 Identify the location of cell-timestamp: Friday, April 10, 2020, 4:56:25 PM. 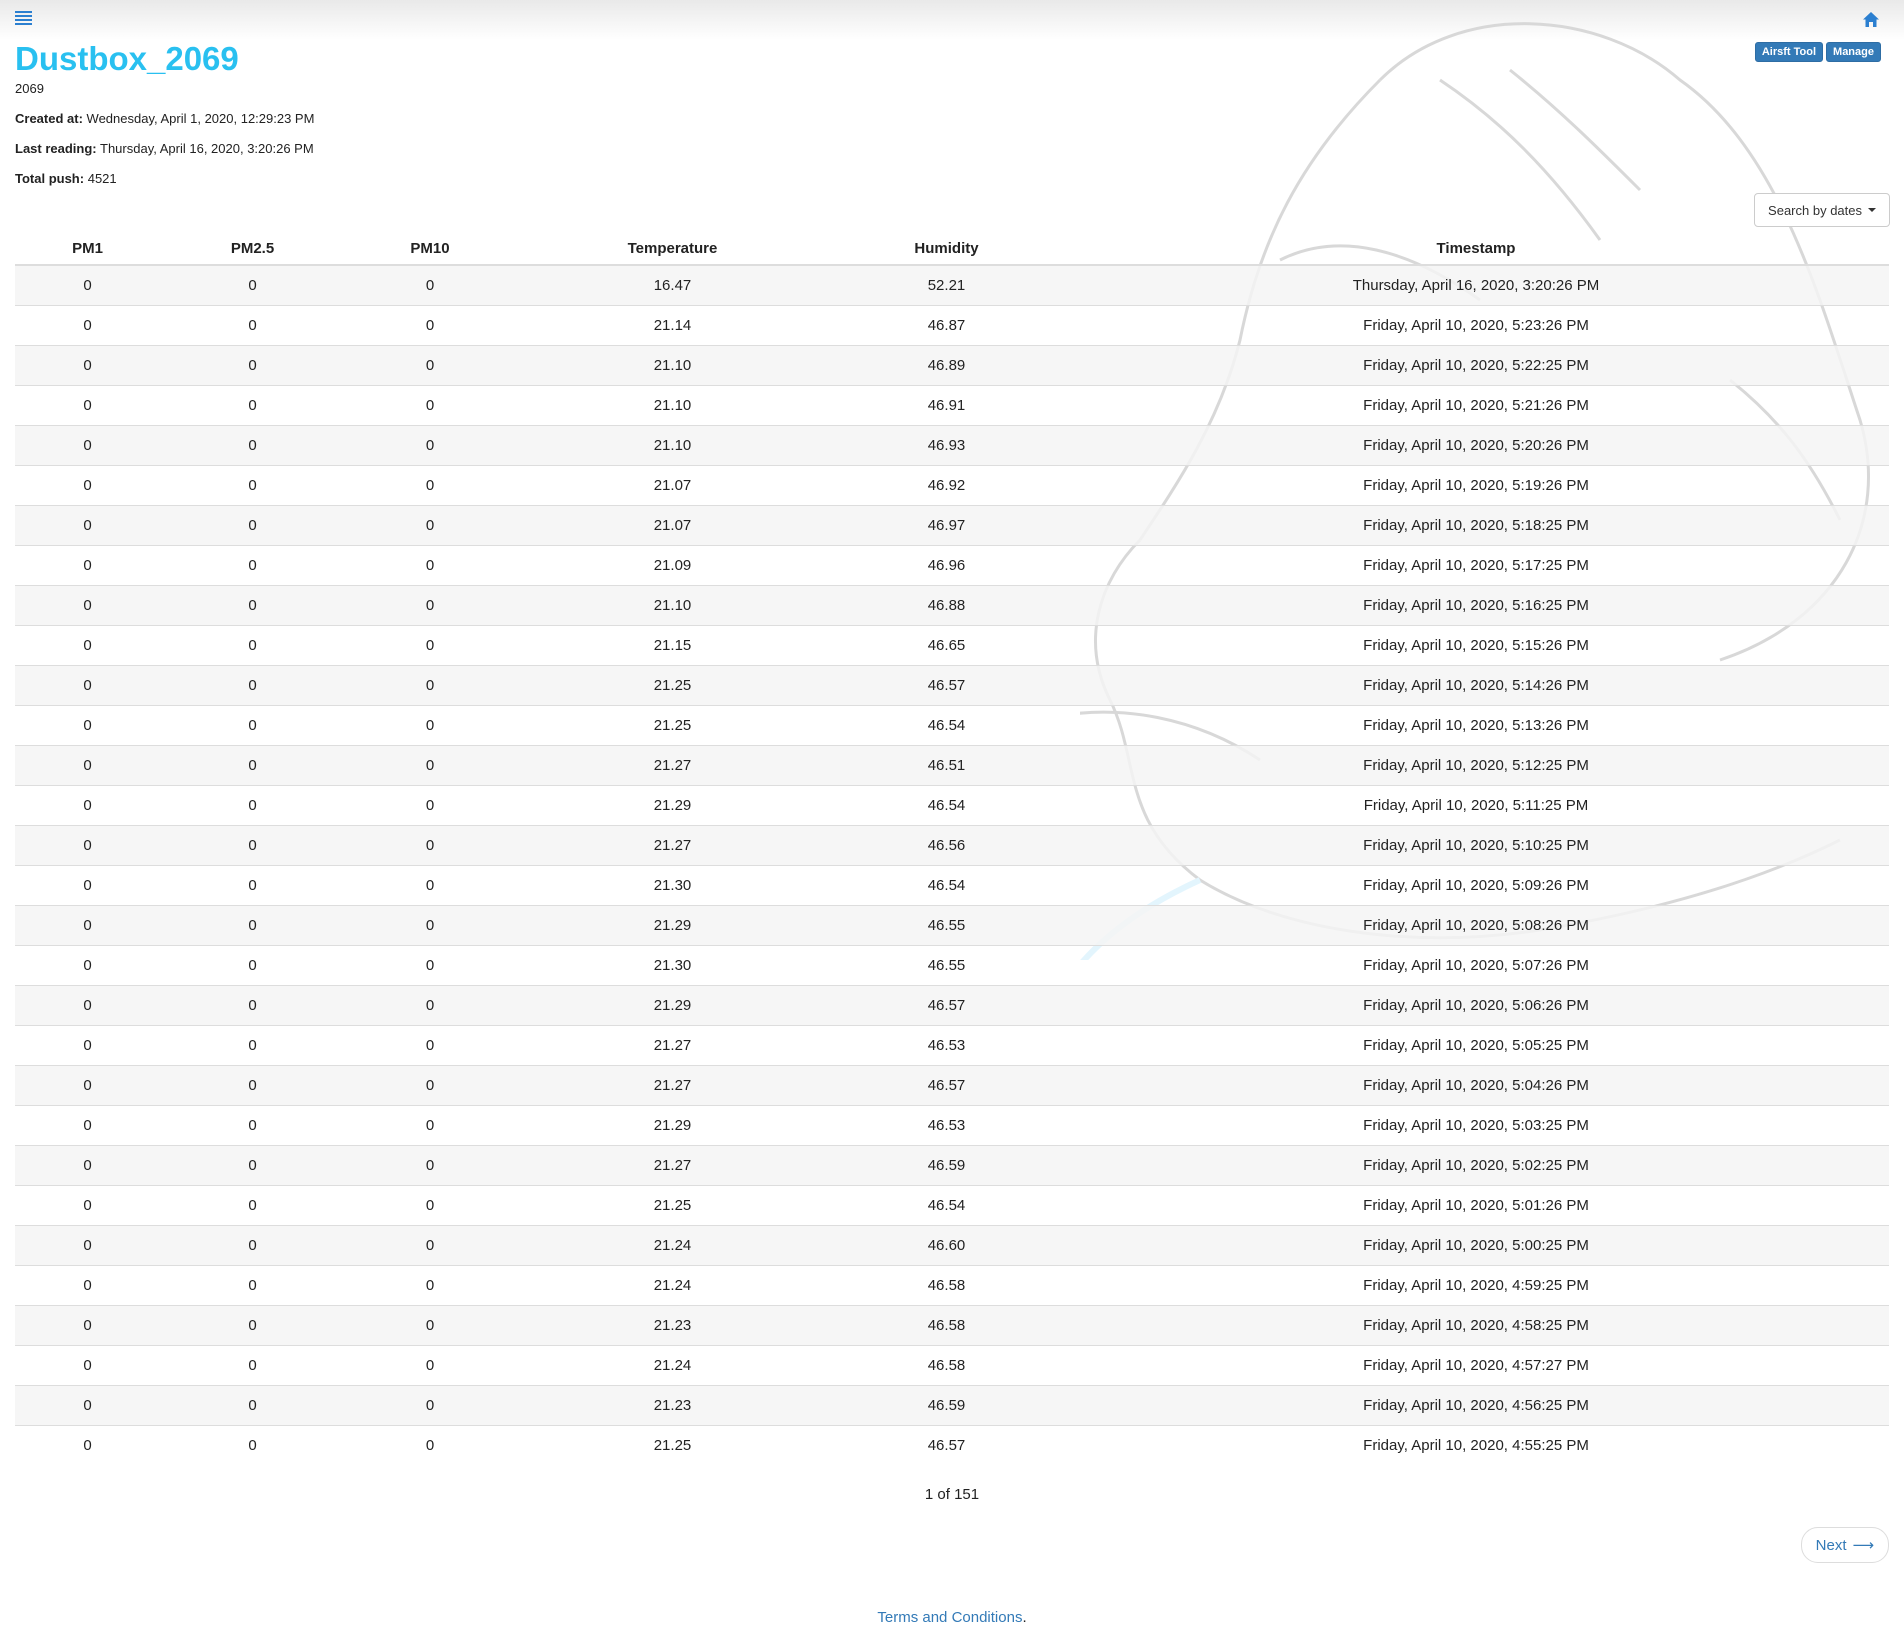
(1476, 1405).